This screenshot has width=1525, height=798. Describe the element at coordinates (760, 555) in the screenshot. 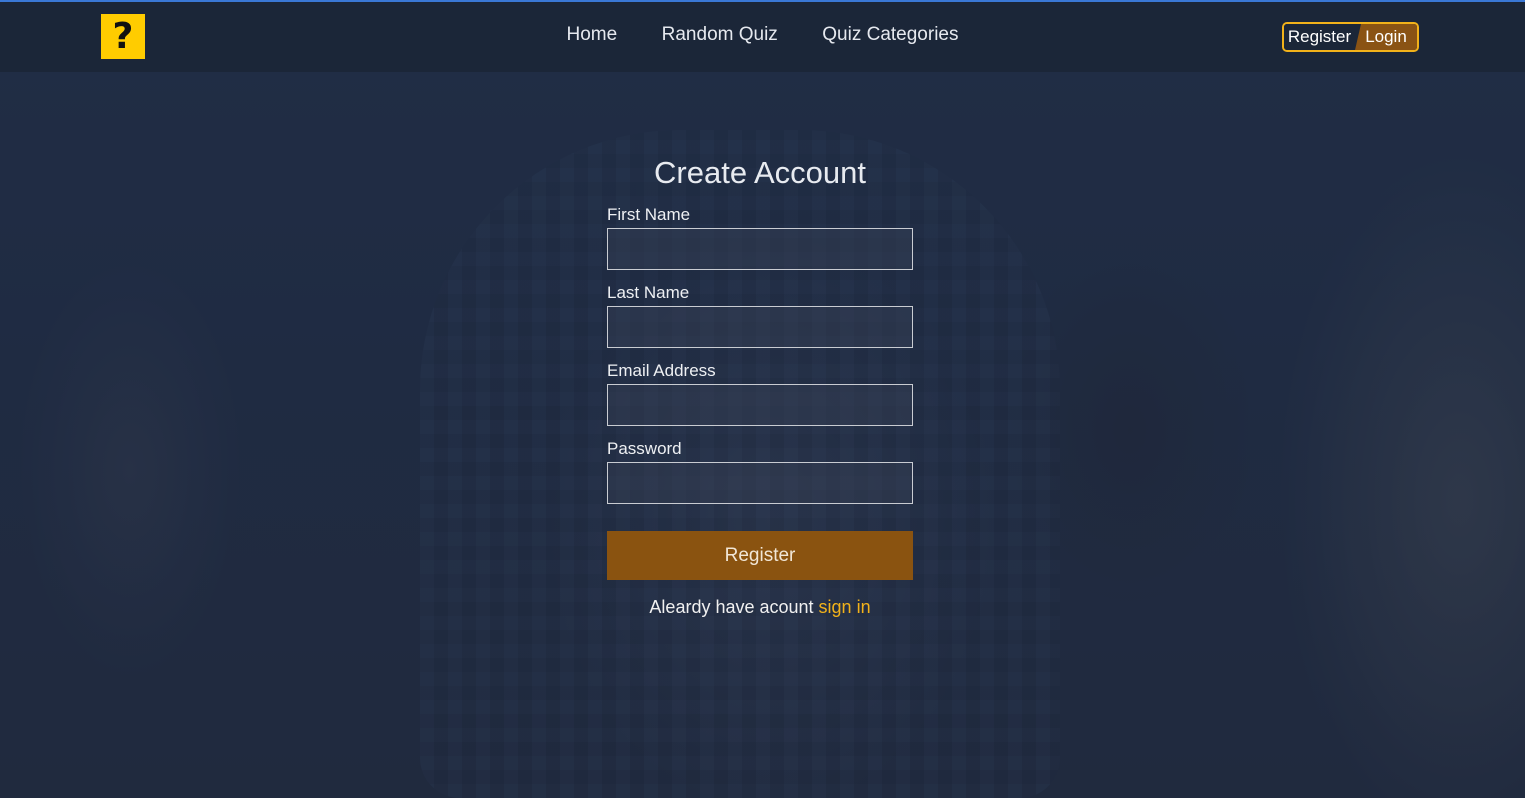

I see `register-submit-button: Register` at that location.